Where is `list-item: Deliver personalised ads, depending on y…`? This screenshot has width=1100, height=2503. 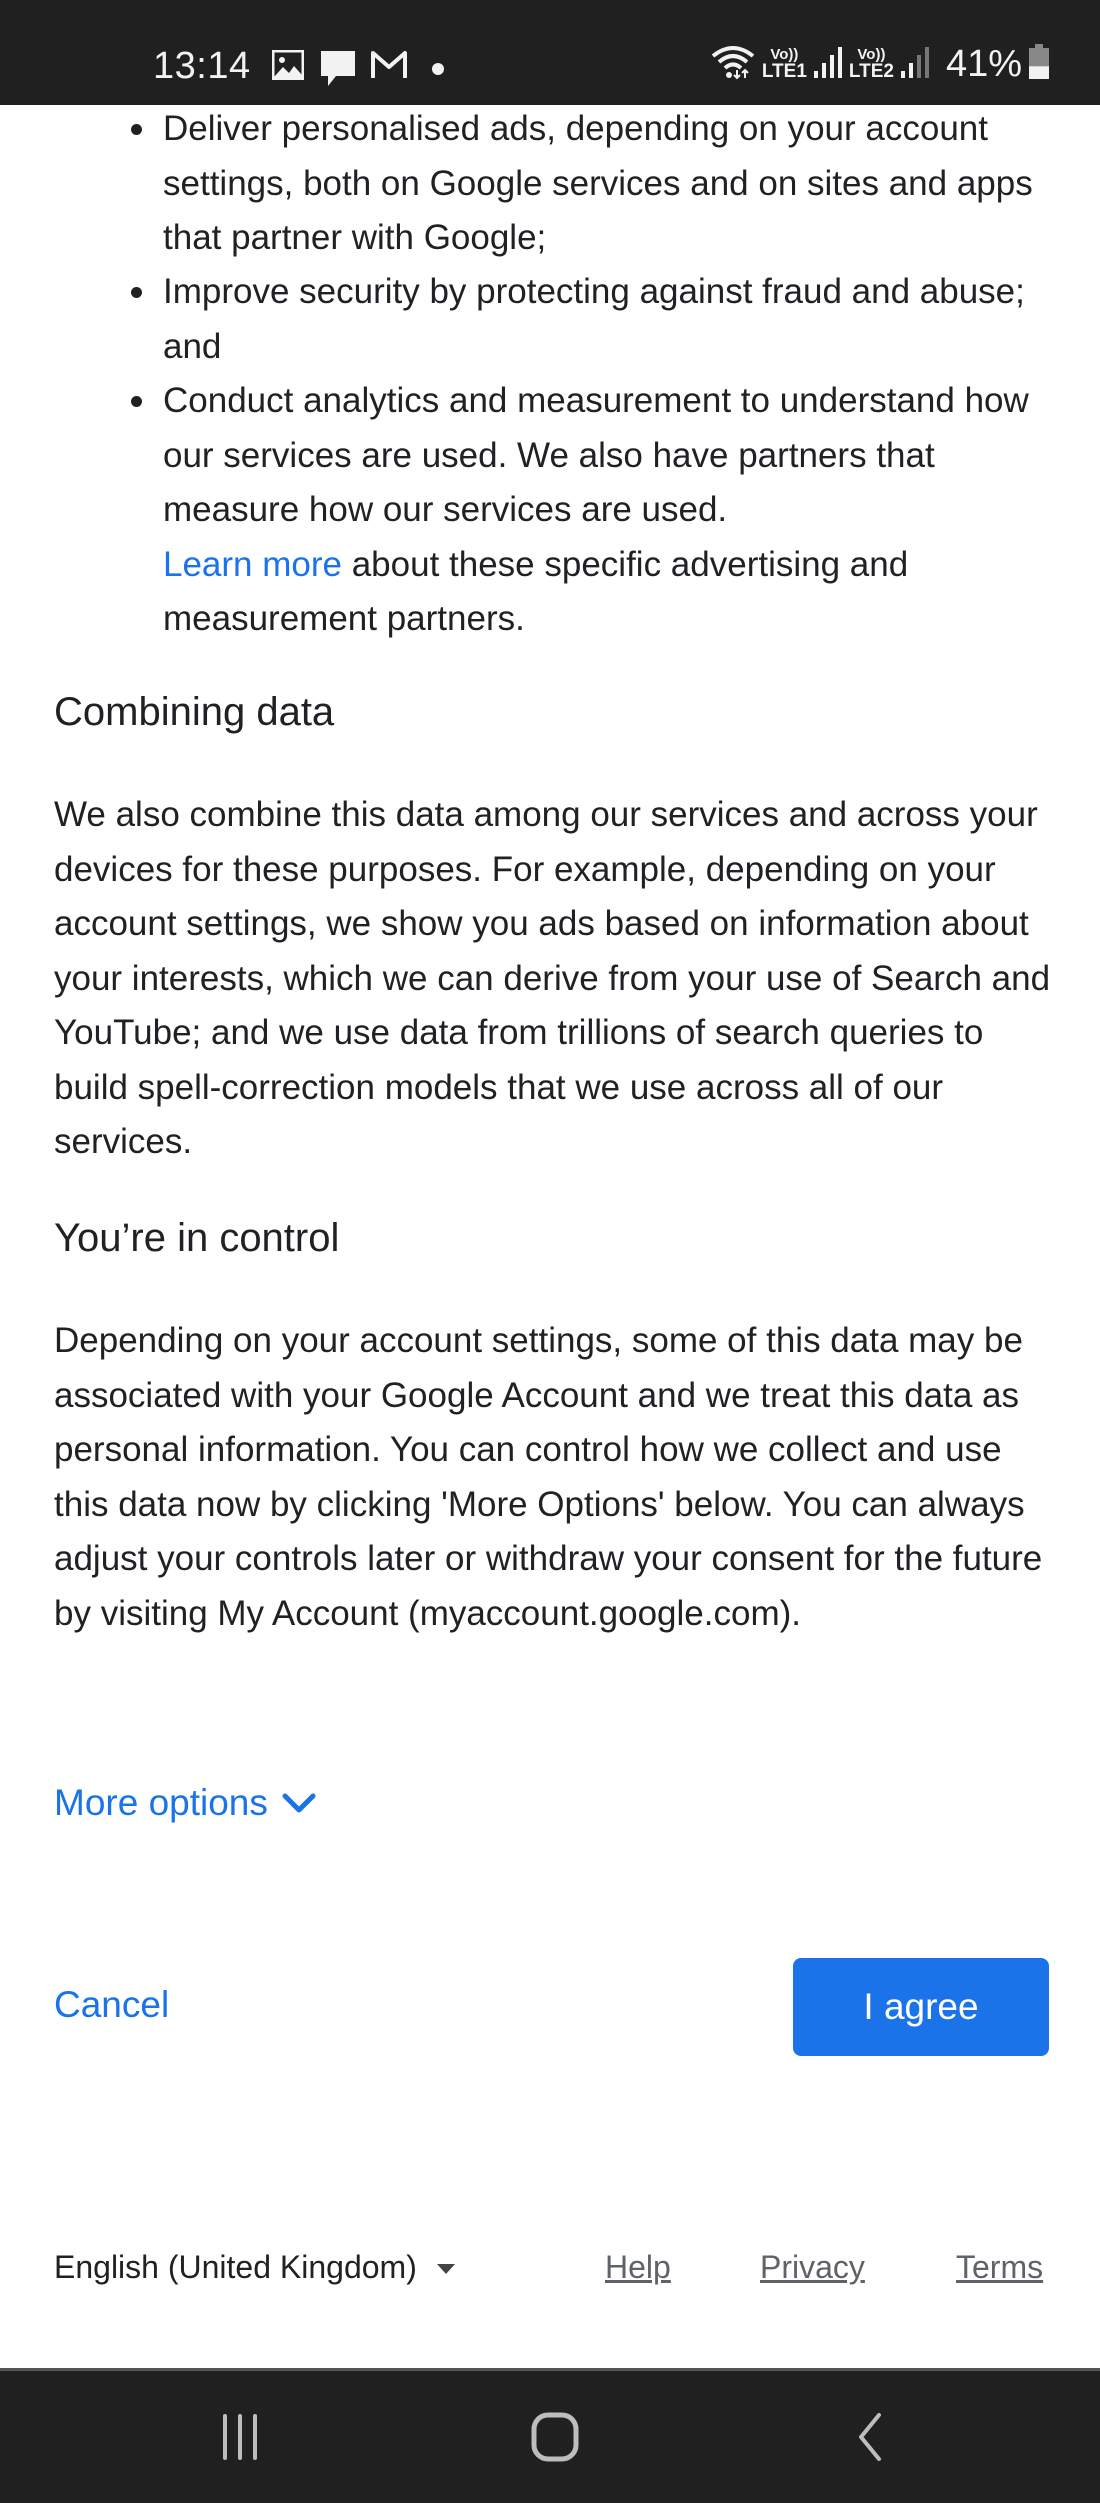 list-item: Deliver personalised ads, depending on y… is located at coordinates (592, 184).